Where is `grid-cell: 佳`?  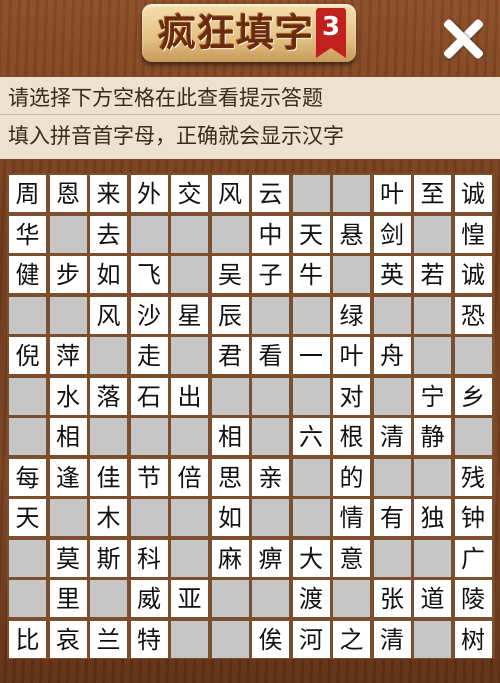
grid-cell: 佳 is located at coordinates (108, 477).